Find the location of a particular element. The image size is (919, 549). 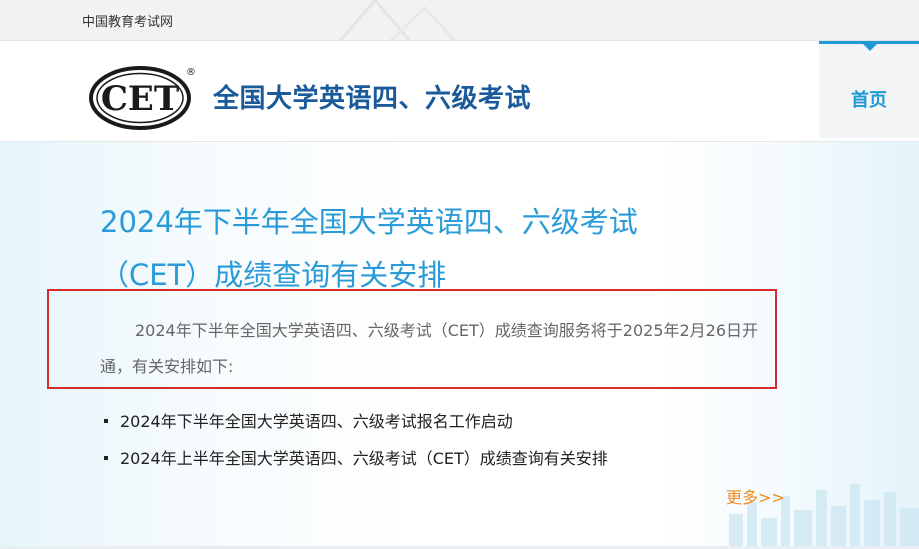

cet-logo: CET ® is located at coordinates (144, 97).